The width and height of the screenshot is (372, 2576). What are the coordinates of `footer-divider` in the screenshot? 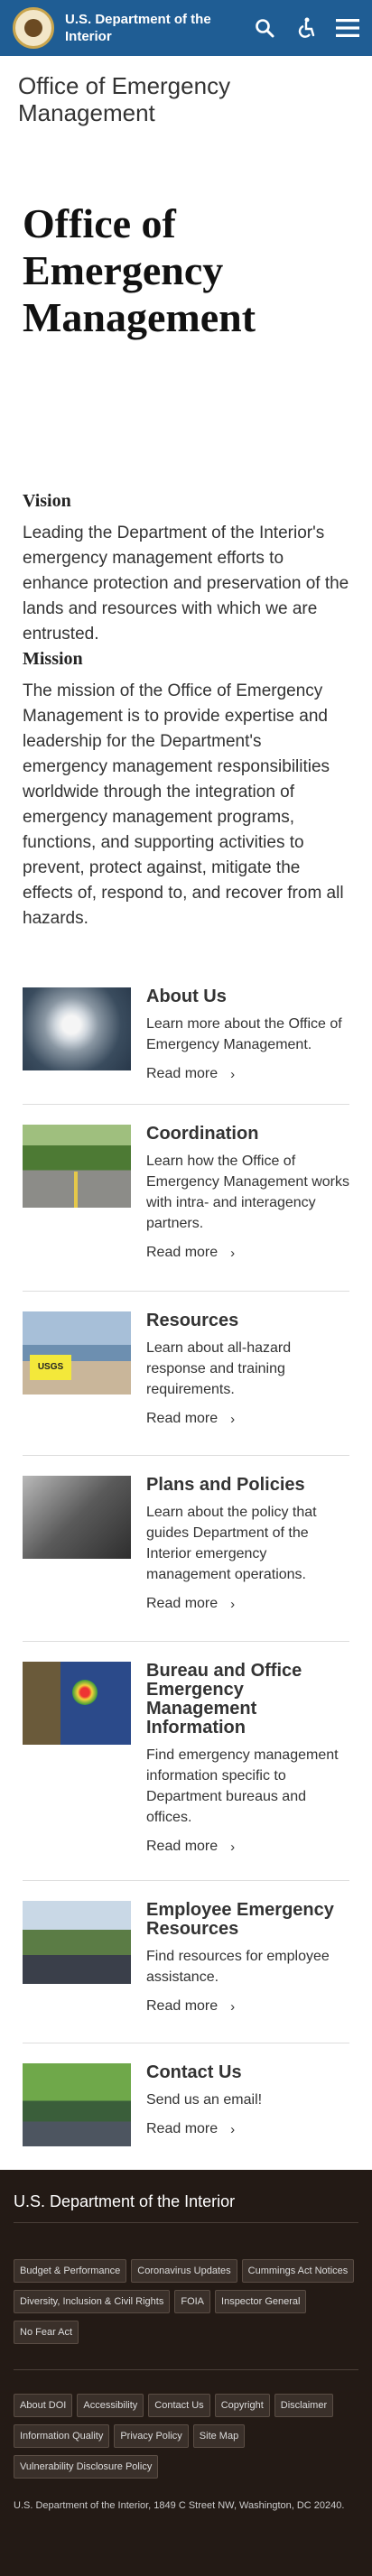 It's located at (186, 2369).